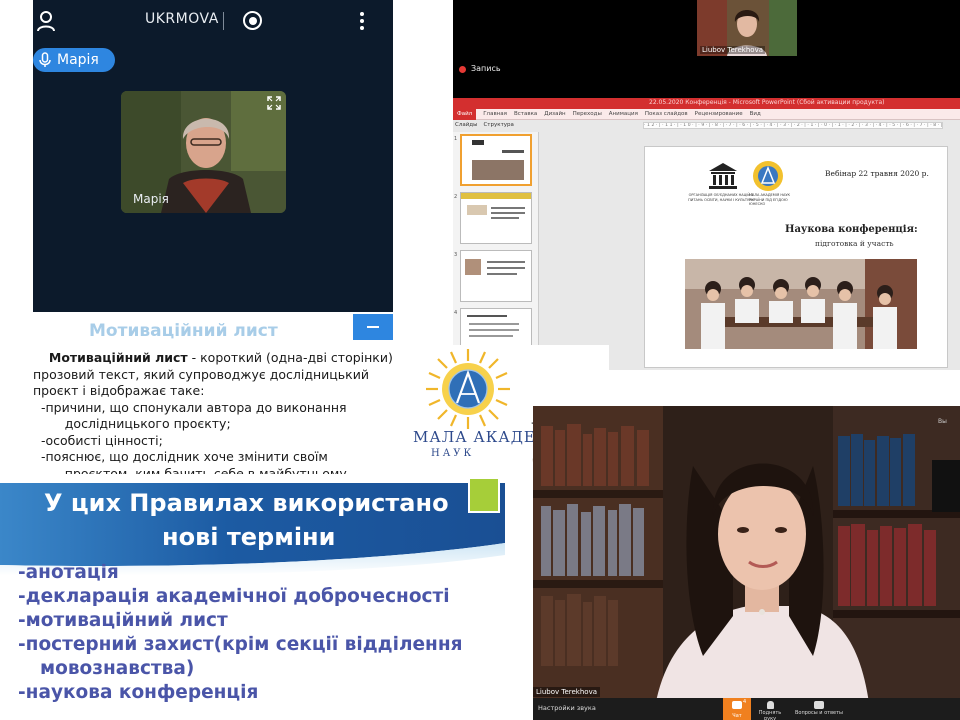  Describe the element at coordinates (456, 255) in the screenshot. I see `thumb-number: 3` at that location.